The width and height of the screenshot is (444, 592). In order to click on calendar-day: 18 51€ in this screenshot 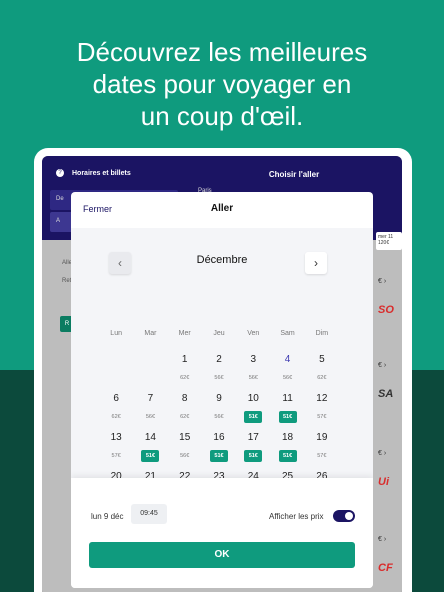, I will do `click(287, 449)`.